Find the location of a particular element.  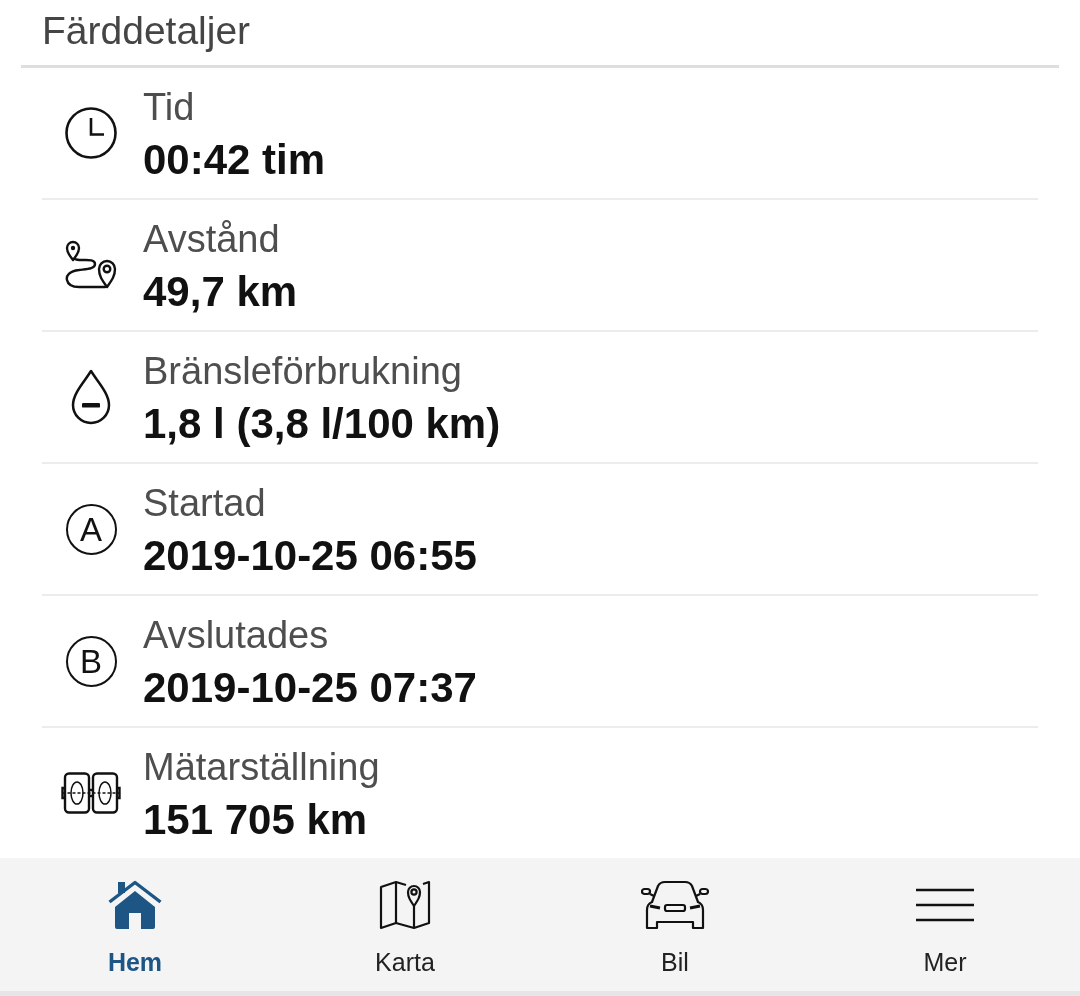

detail-label: Bränsleförbrukning is located at coordinates (302, 371).